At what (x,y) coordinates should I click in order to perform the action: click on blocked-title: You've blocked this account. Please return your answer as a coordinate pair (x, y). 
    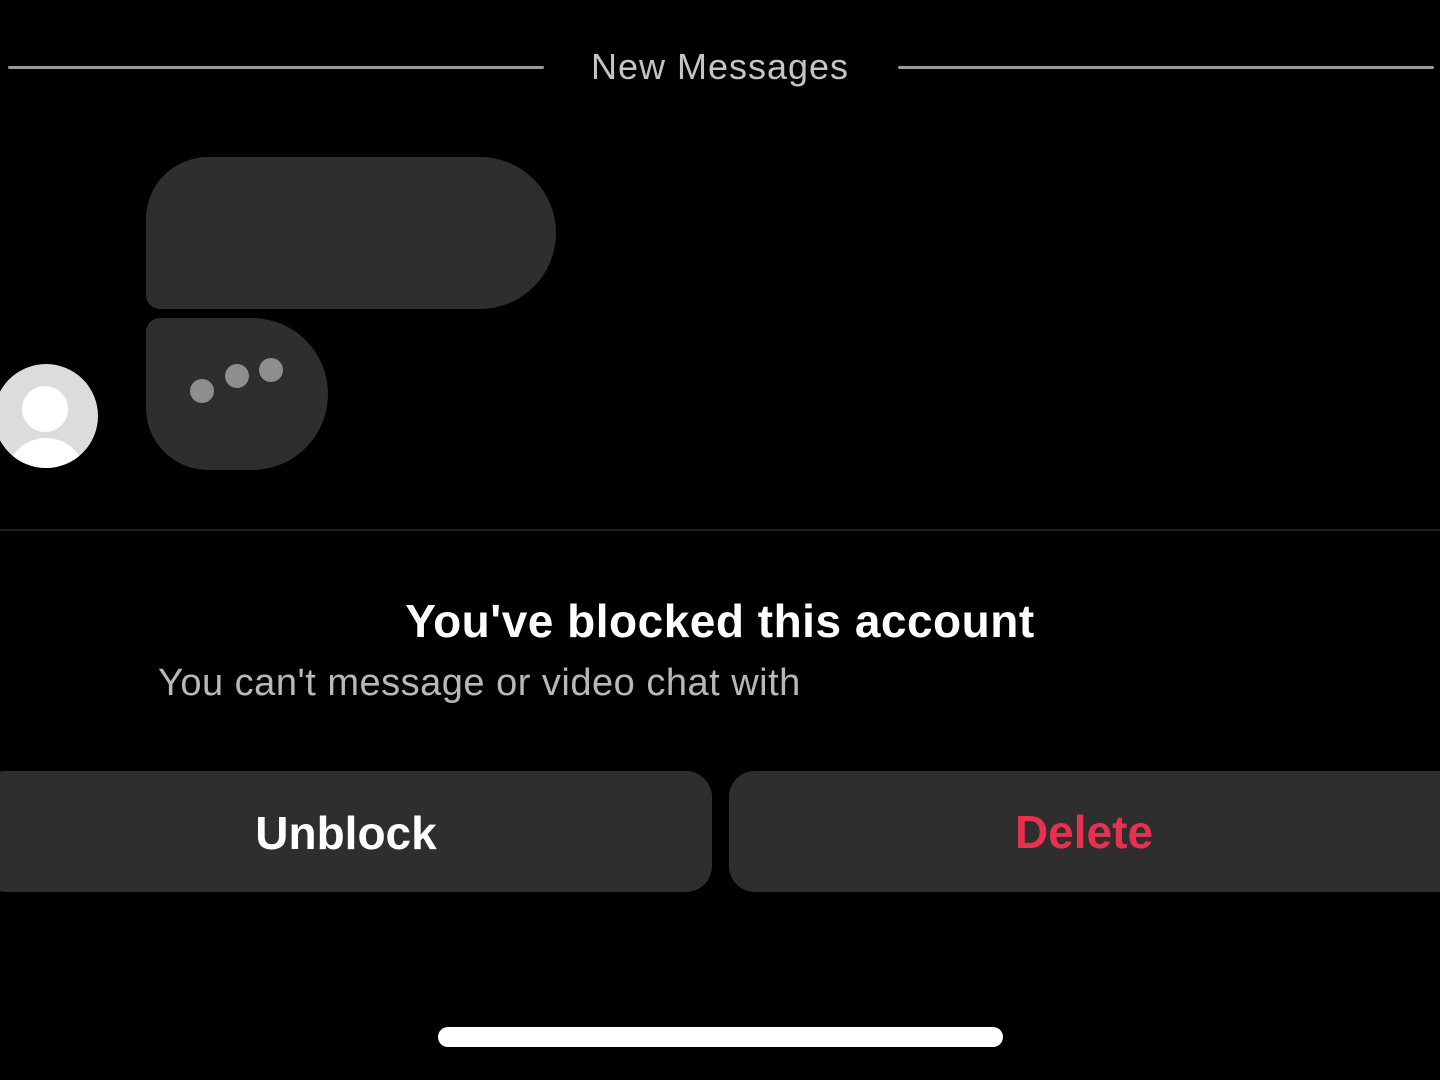
    Looking at the image, I should click on (720, 621).